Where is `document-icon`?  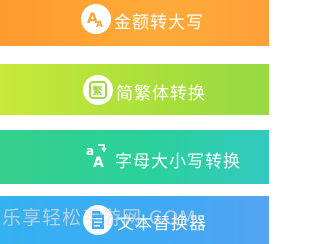
document-icon is located at coordinates (98, 220).